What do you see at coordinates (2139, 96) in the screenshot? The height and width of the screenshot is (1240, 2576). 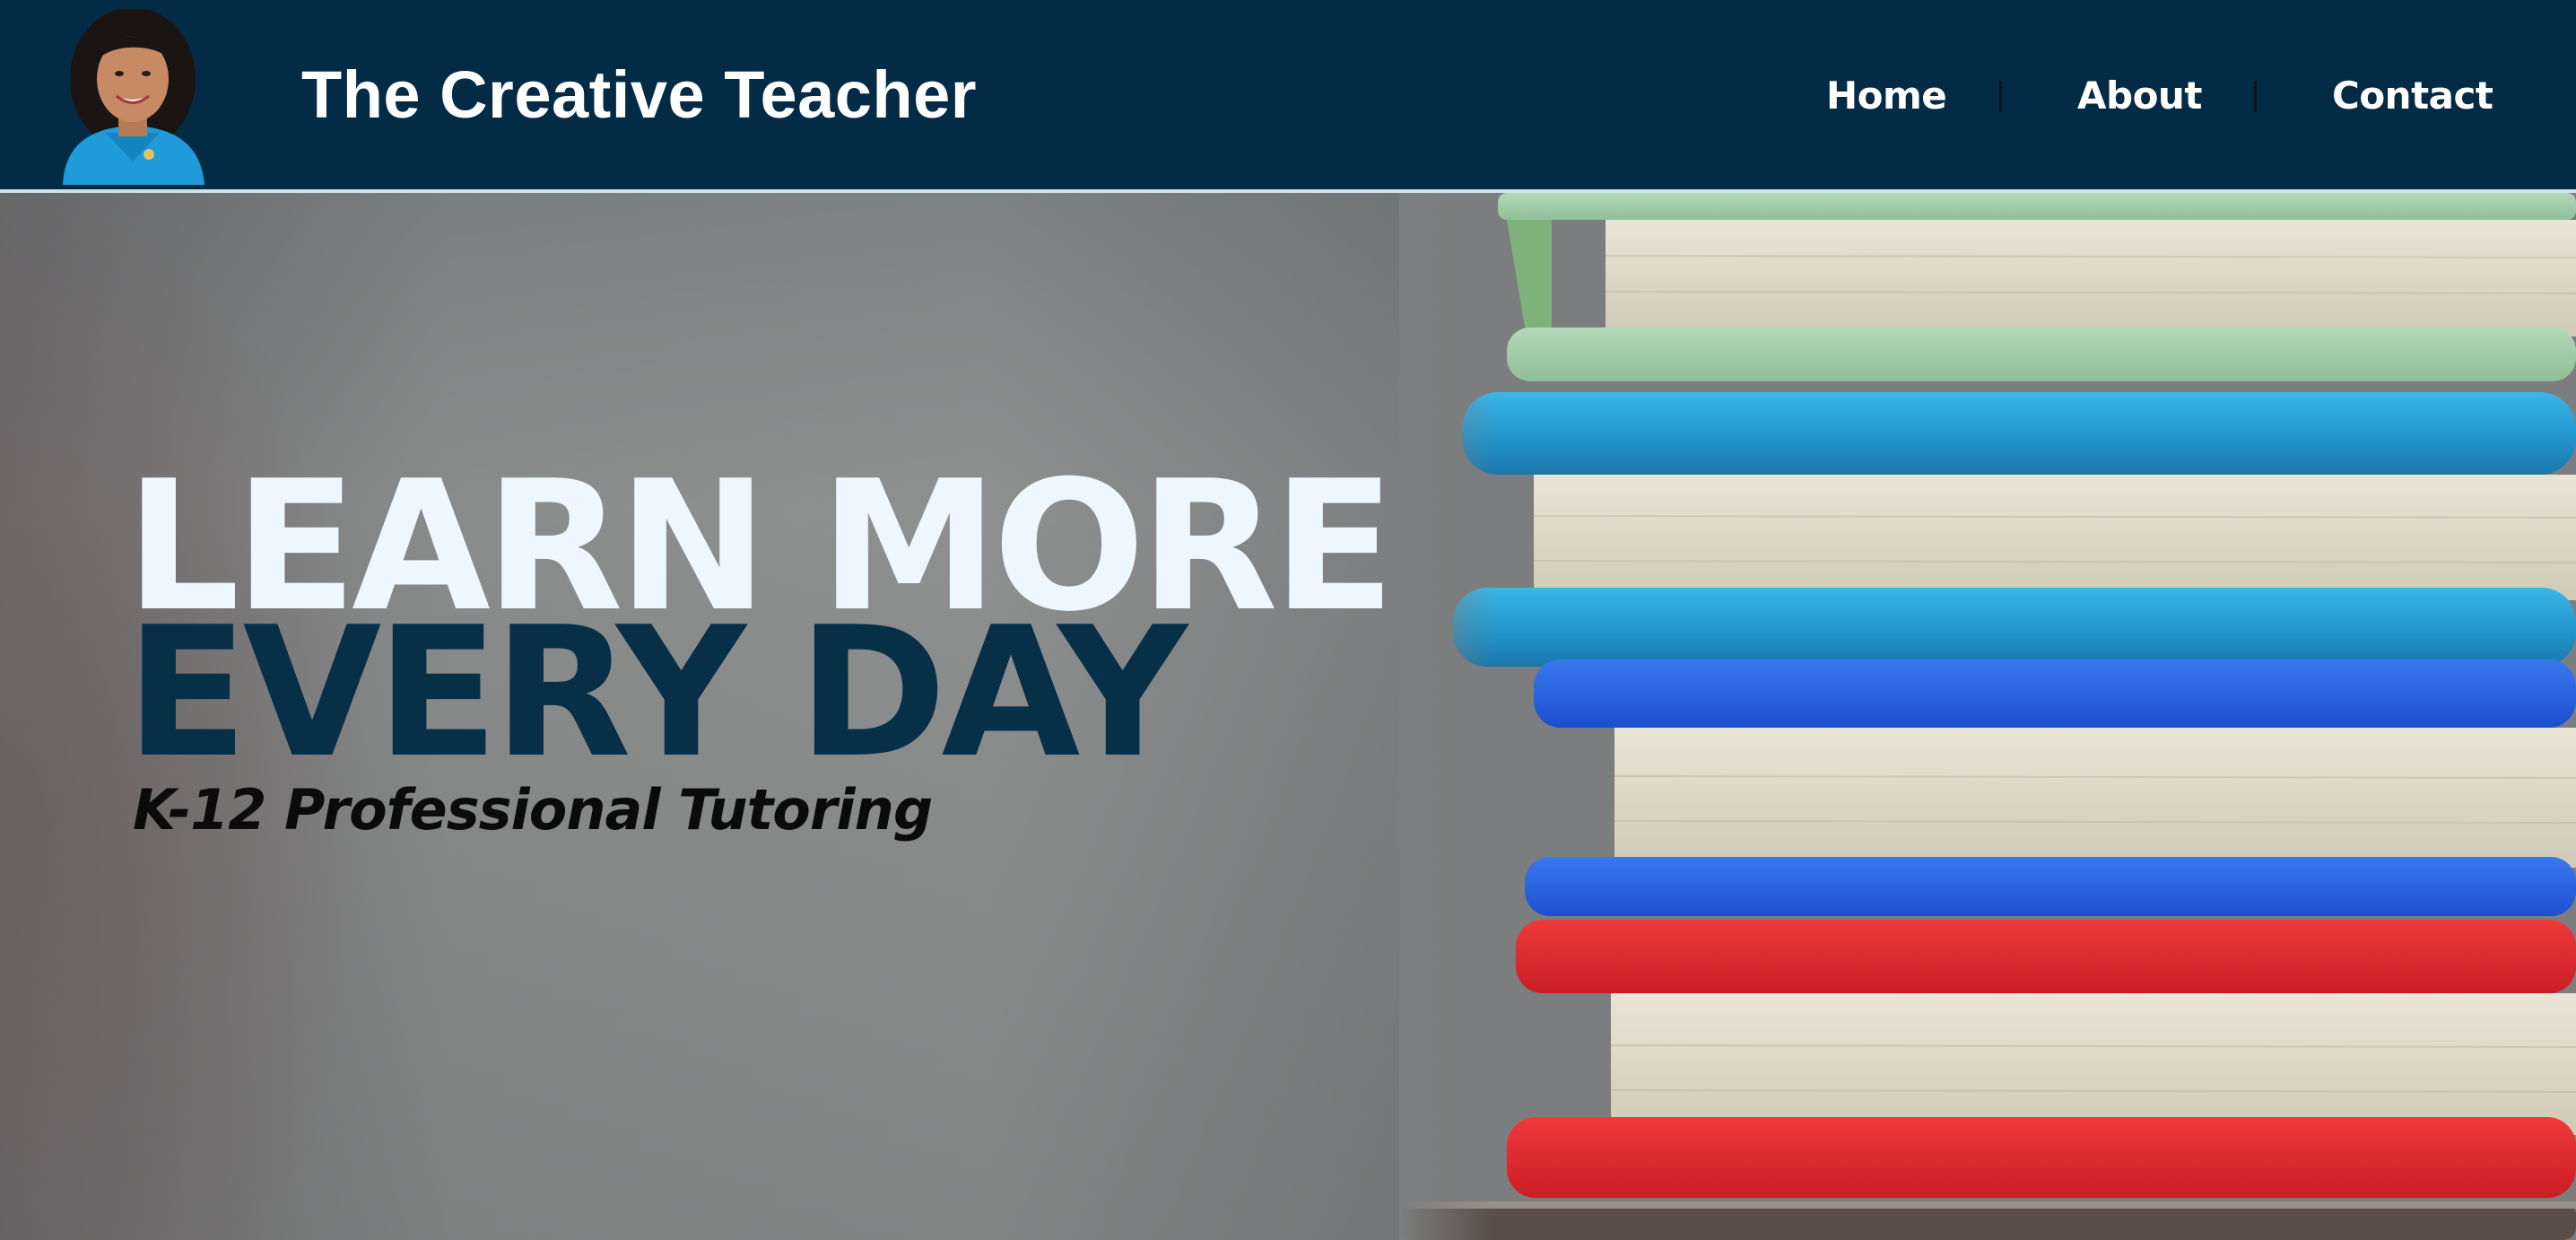 I see `nav-link-about: About` at bounding box center [2139, 96].